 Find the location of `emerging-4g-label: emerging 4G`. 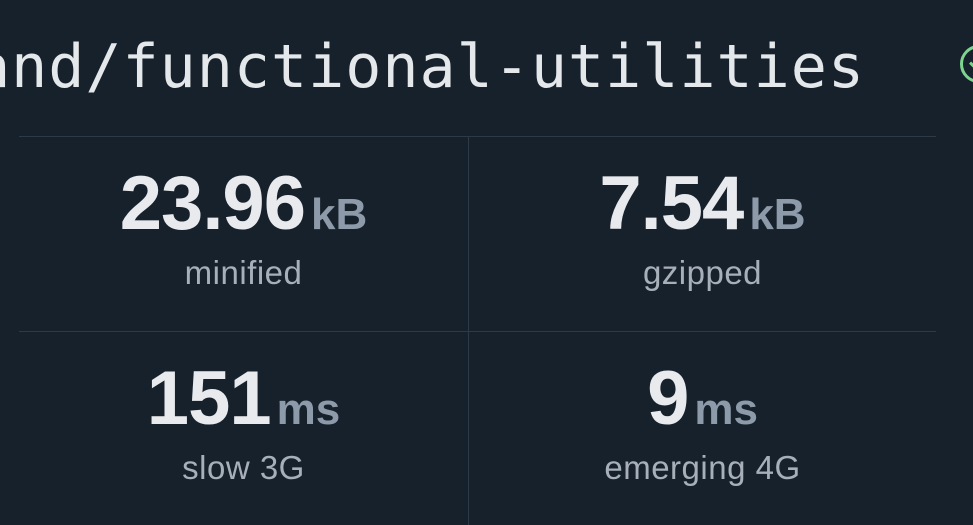

emerging-4g-label: emerging 4G is located at coordinates (702, 467).